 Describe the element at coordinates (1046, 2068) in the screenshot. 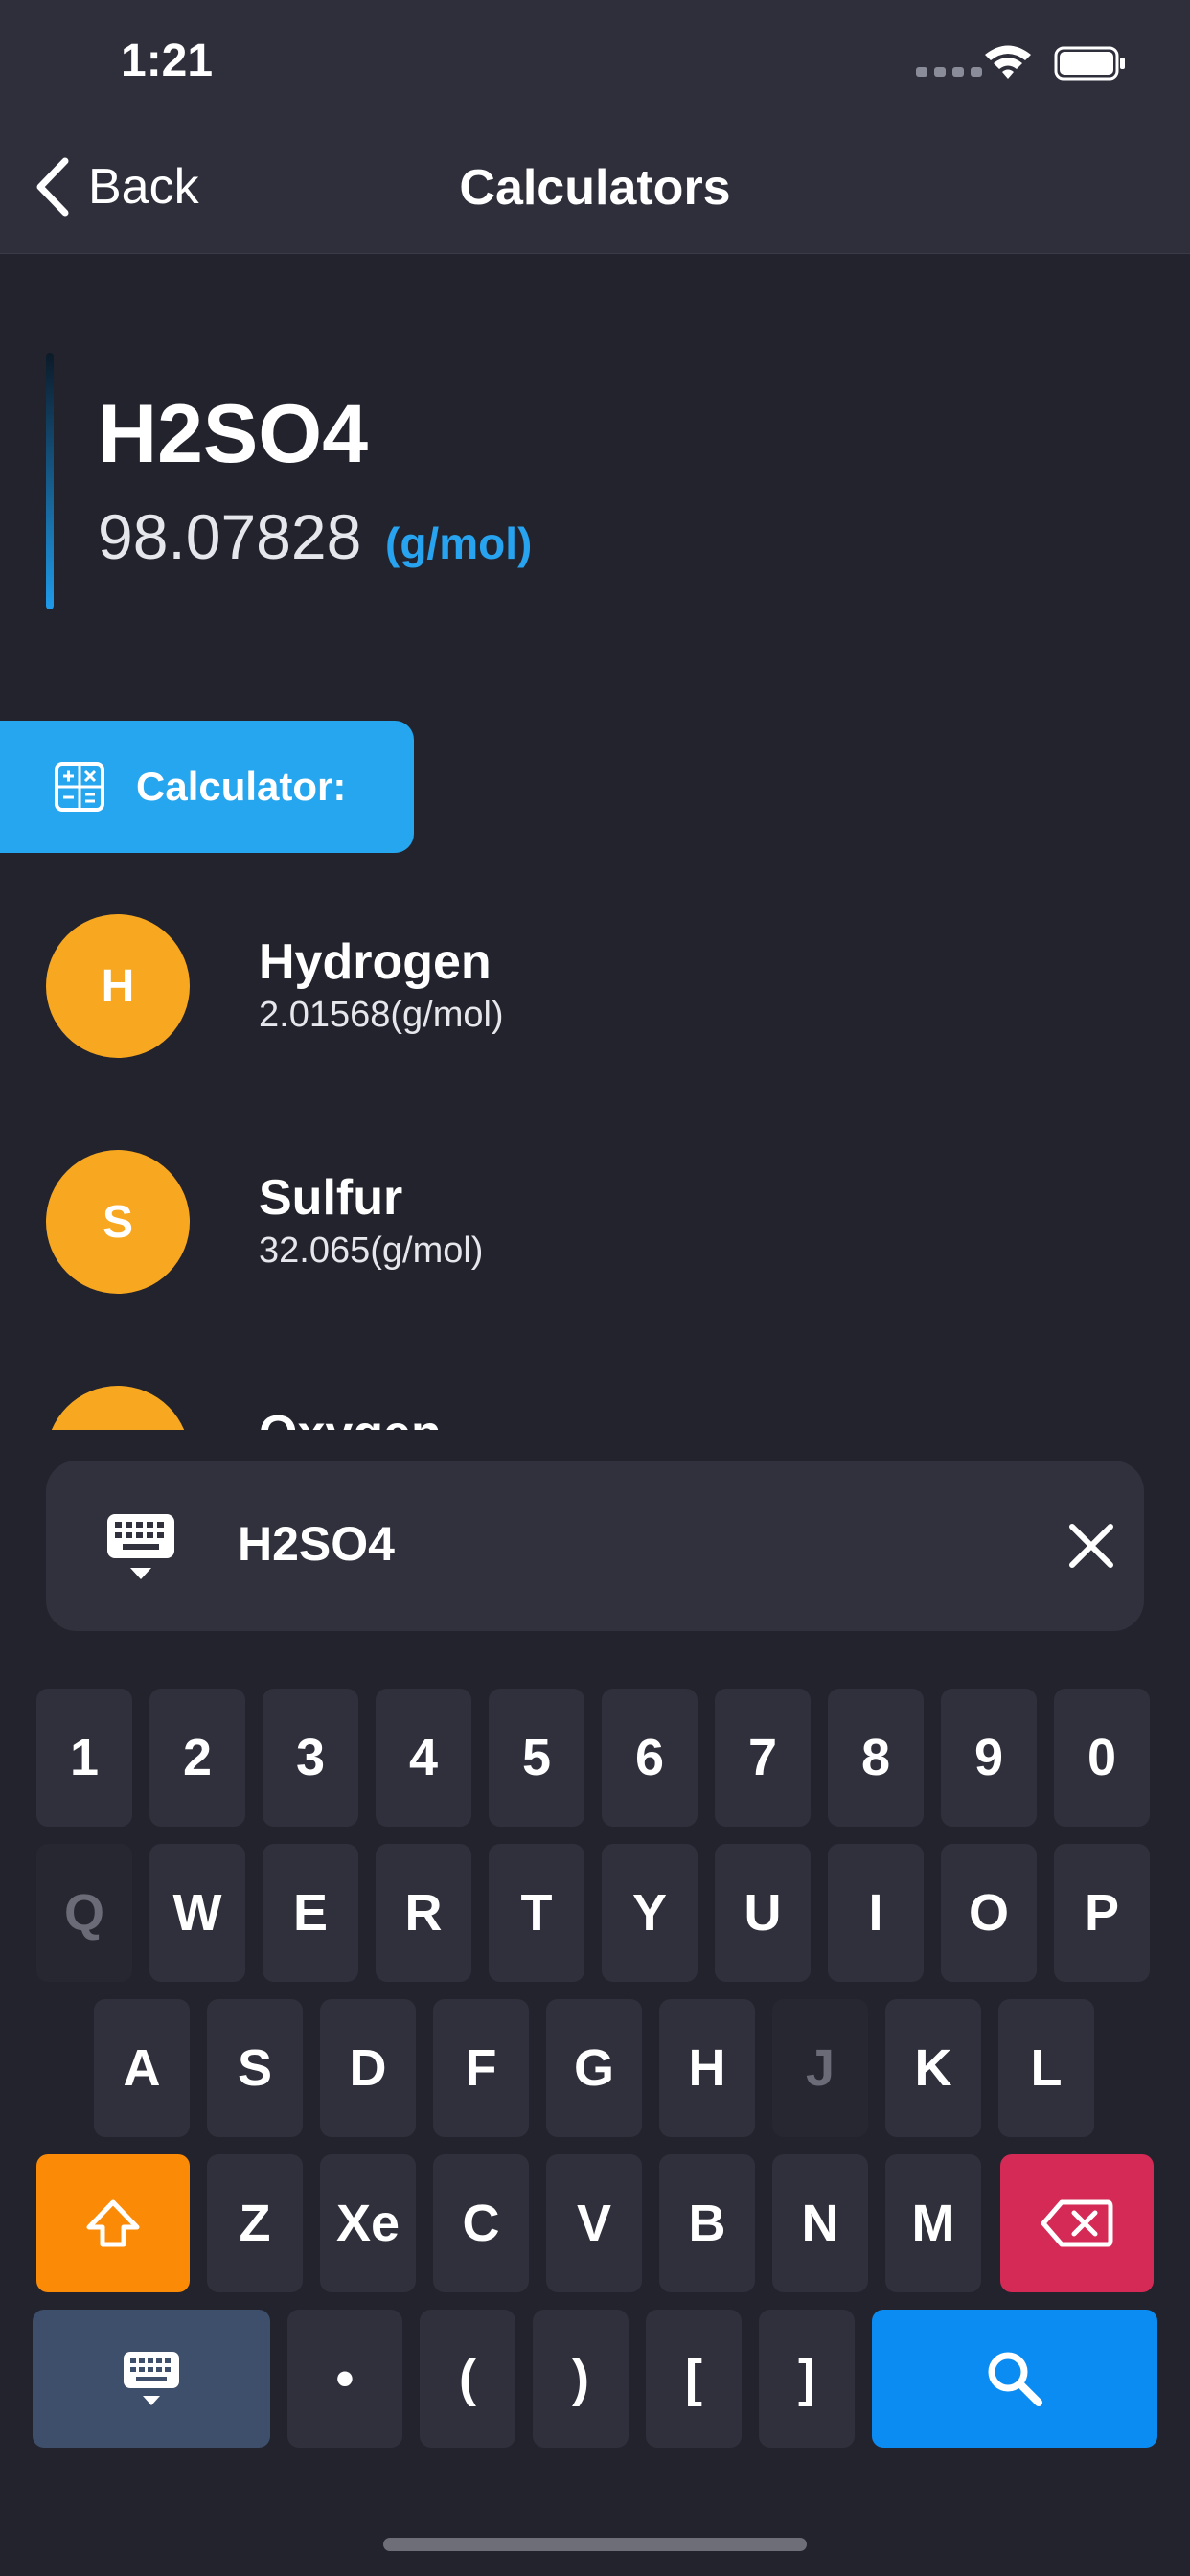

I see `key-l: L` at that location.